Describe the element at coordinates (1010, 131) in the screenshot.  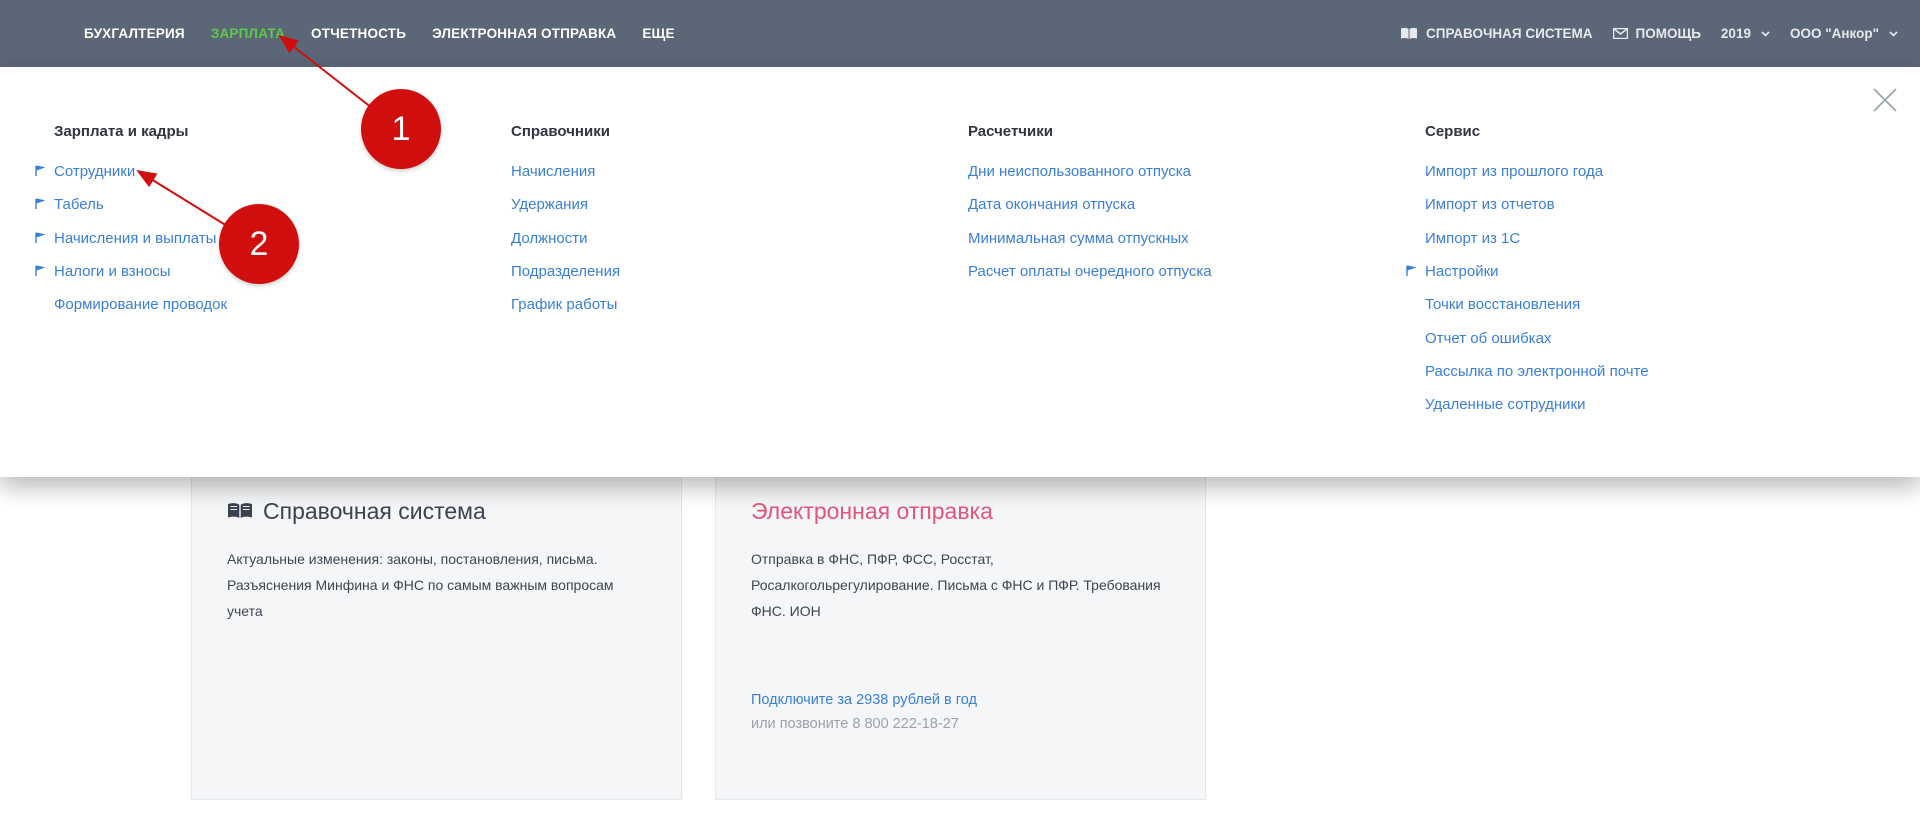
I see `menu-column-title: Расчетчики` at that location.